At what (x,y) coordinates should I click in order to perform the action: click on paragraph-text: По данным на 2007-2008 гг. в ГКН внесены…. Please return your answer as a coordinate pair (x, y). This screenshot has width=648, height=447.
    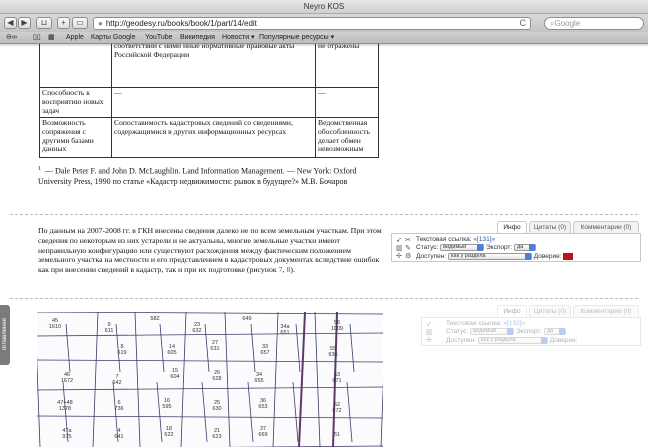
    Looking at the image, I should click on (210, 250).